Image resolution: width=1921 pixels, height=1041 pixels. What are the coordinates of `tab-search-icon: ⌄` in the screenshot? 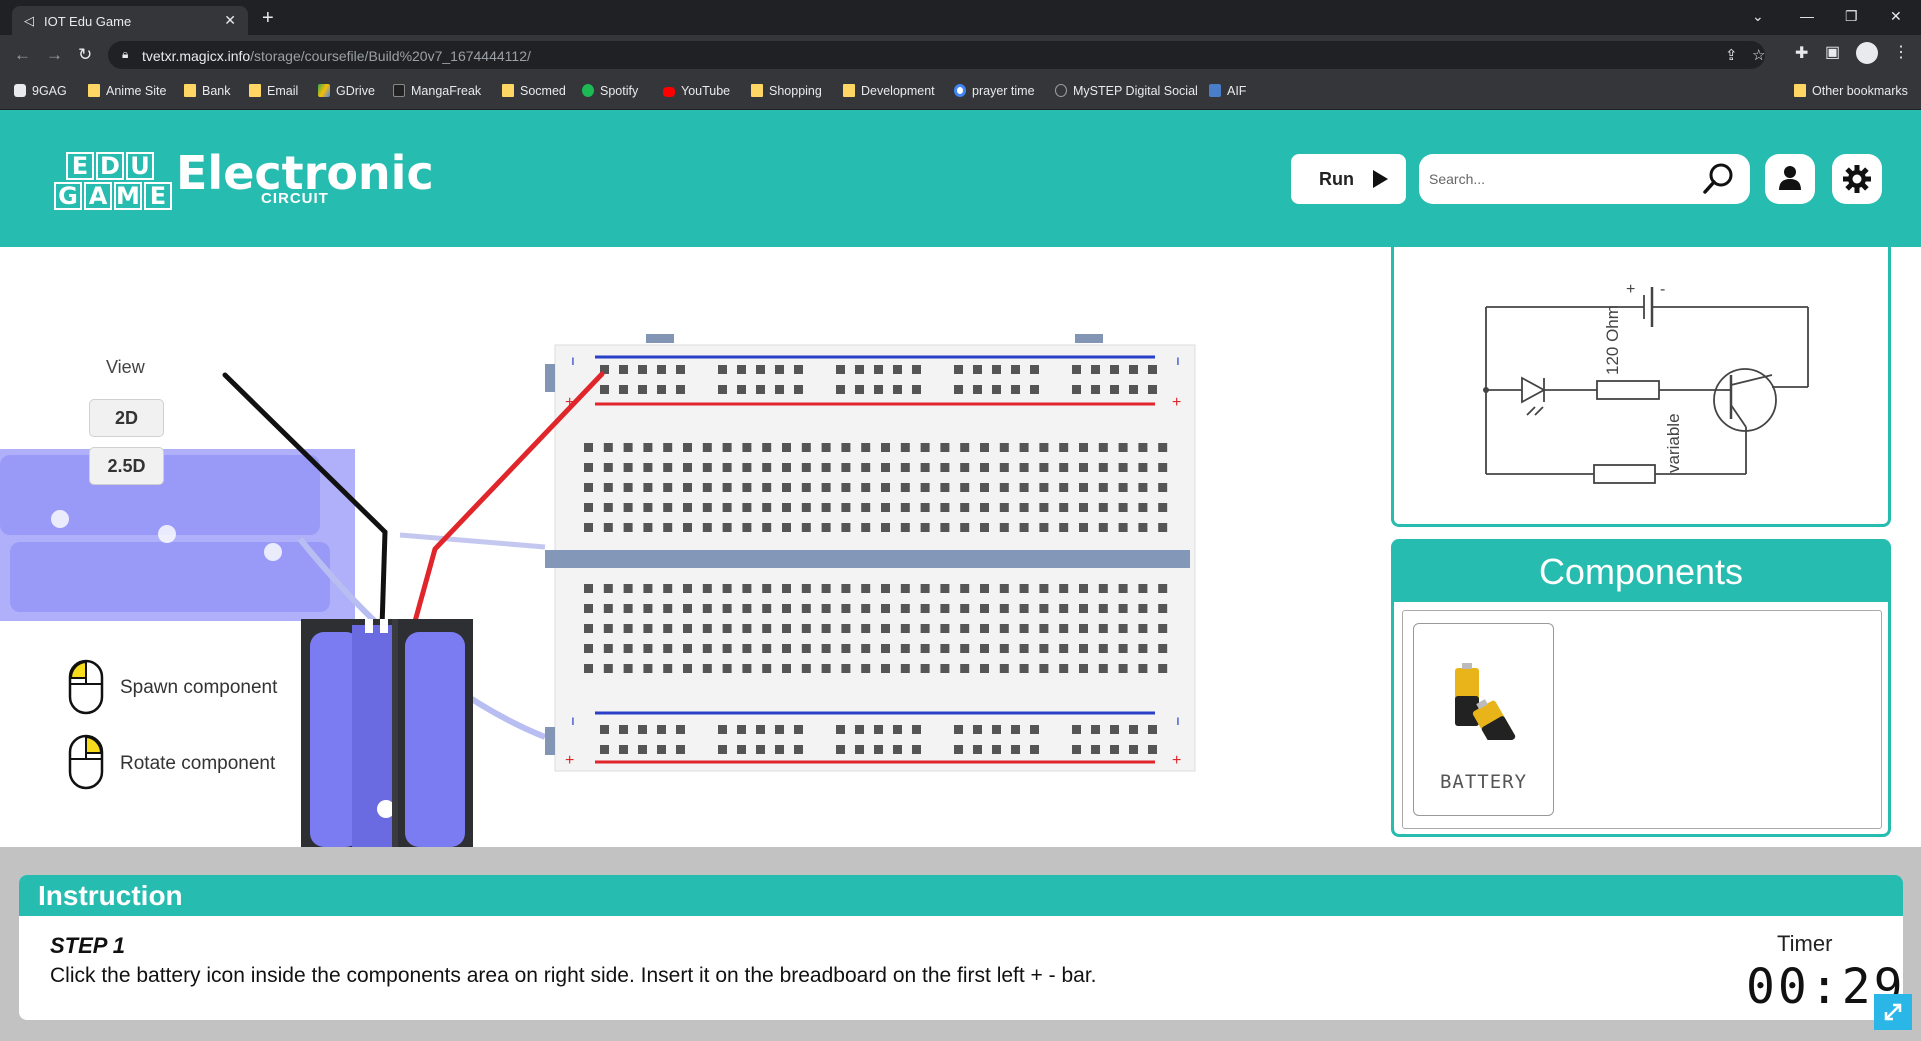 It's located at (1758, 16).